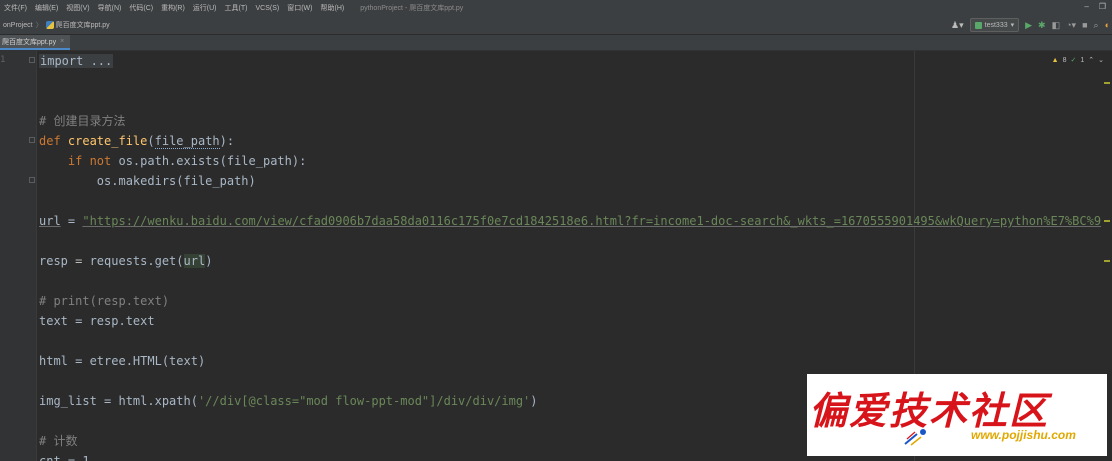  I want to click on chevron-up-icon: ⌃, so click(1091, 60).